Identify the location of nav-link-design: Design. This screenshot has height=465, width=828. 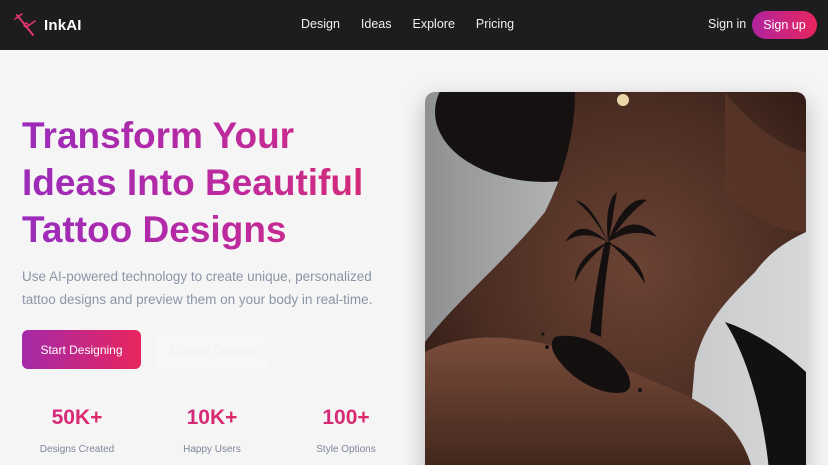
(320, 24).